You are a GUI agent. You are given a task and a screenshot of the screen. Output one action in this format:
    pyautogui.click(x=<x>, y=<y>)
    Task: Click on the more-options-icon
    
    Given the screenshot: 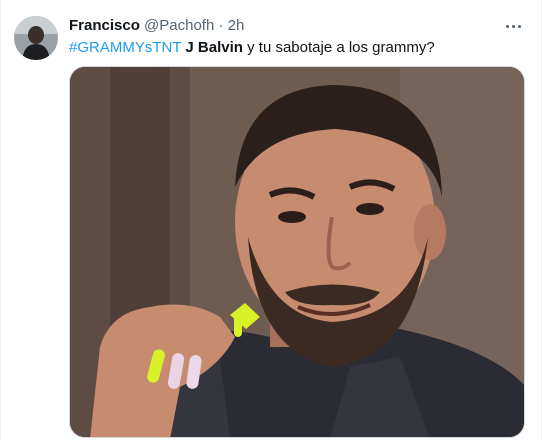 What is the action you would take?
    pyautogui.click(x=513, y=26)
    